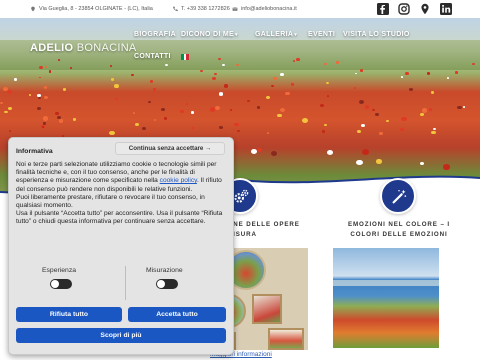 The image size is (480, 360). Describe the element at coordinates (55, 284) in the screenshot. I see `toggle-knob` at that location.